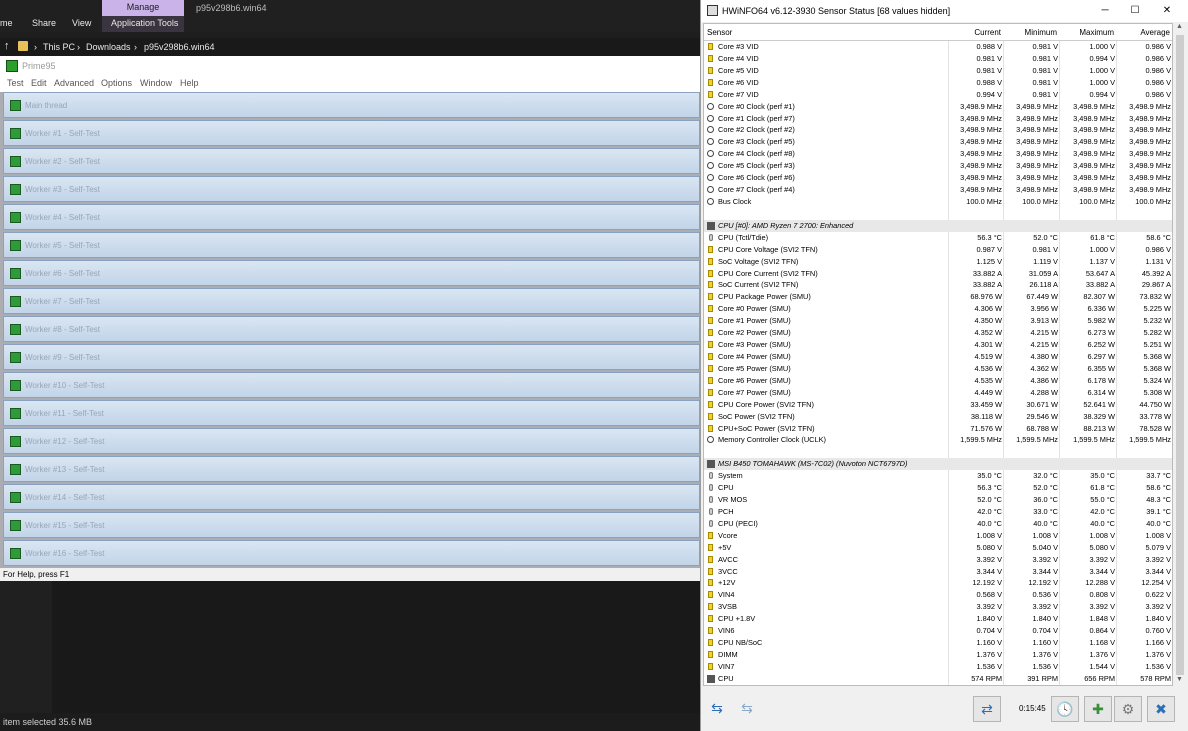 This screenshot has height=731, width=1188. What do you see at coordinates (938, 524) in the screenshot?
I see `sensor-row: CPU (PECI) 40.0 °C 40.0 °C 40.0 °C 40.0 °C` at bounding box center [938, 524].